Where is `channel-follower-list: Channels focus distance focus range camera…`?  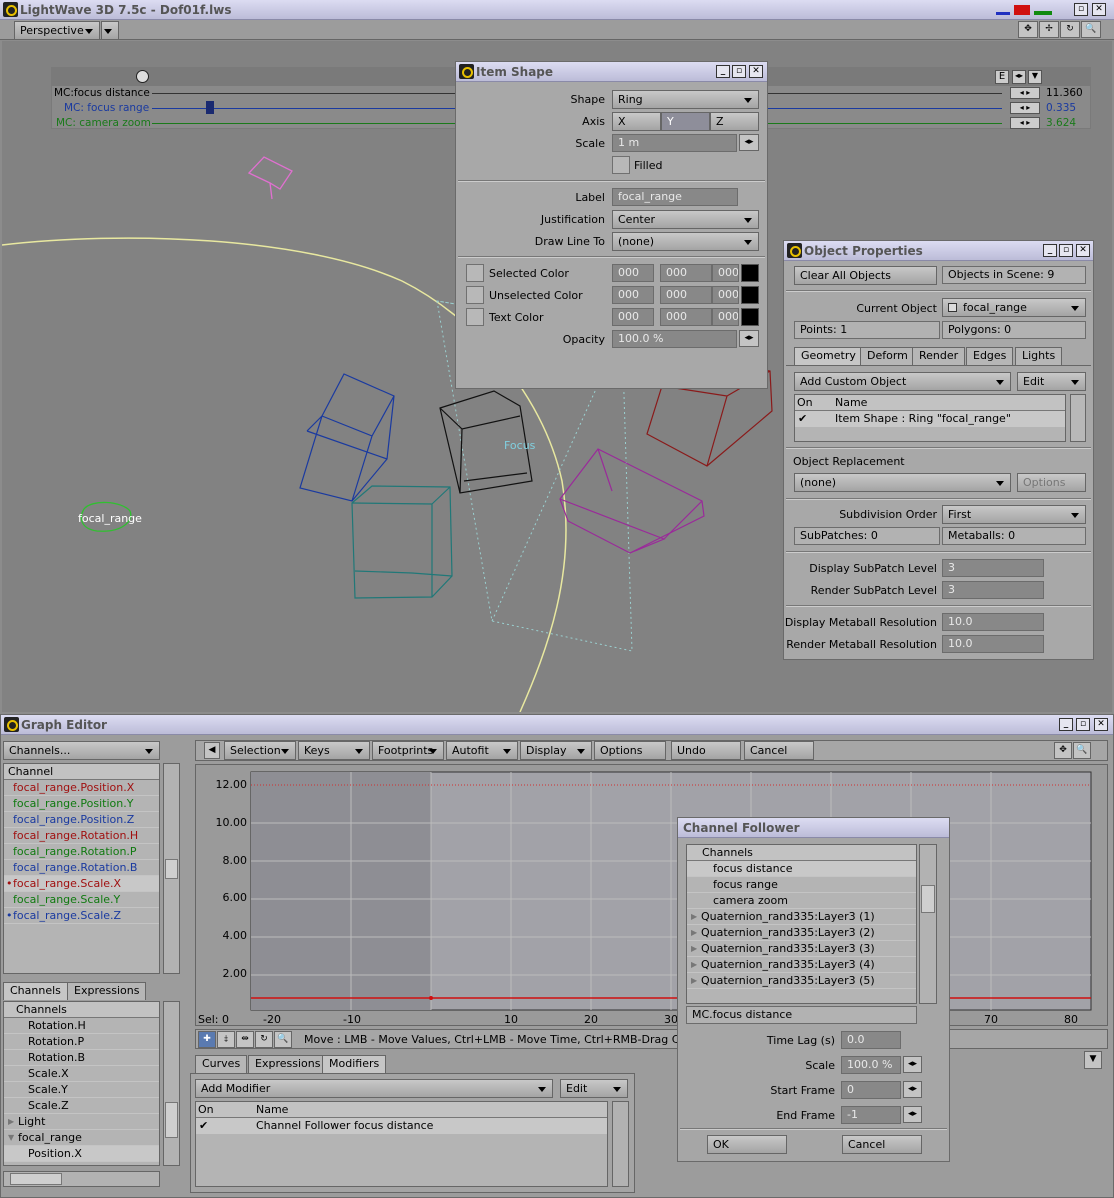
channel-follower-list: Channels focus distance focus range camera… is located at coordinates (801, 924).